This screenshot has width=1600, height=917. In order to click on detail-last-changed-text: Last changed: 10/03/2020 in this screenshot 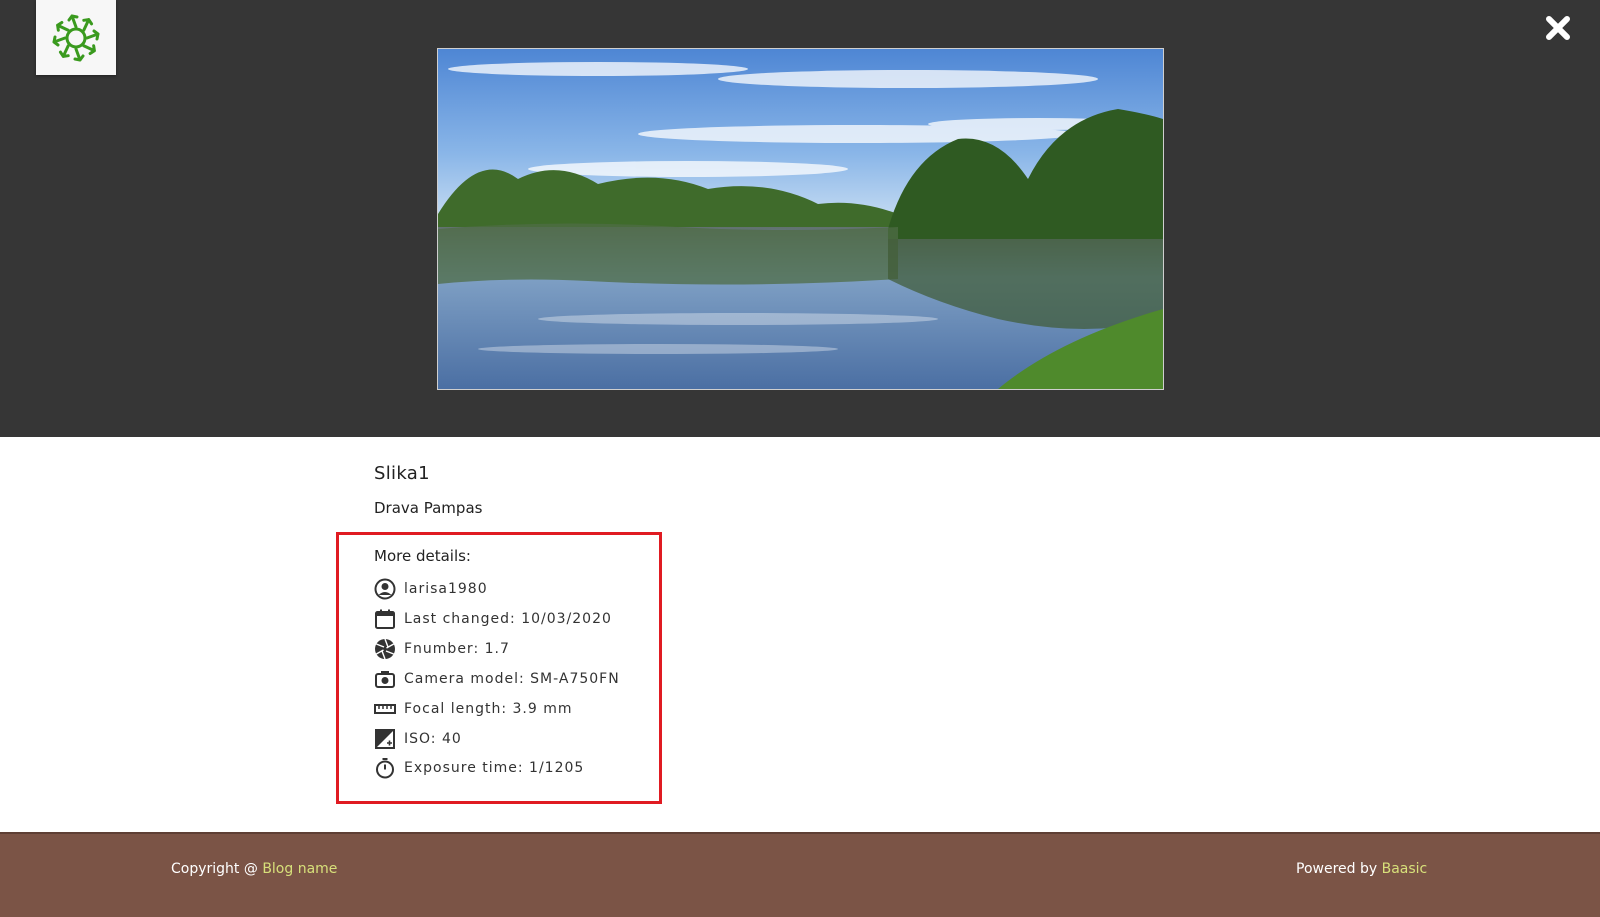, I will do `click(508, 619)`.